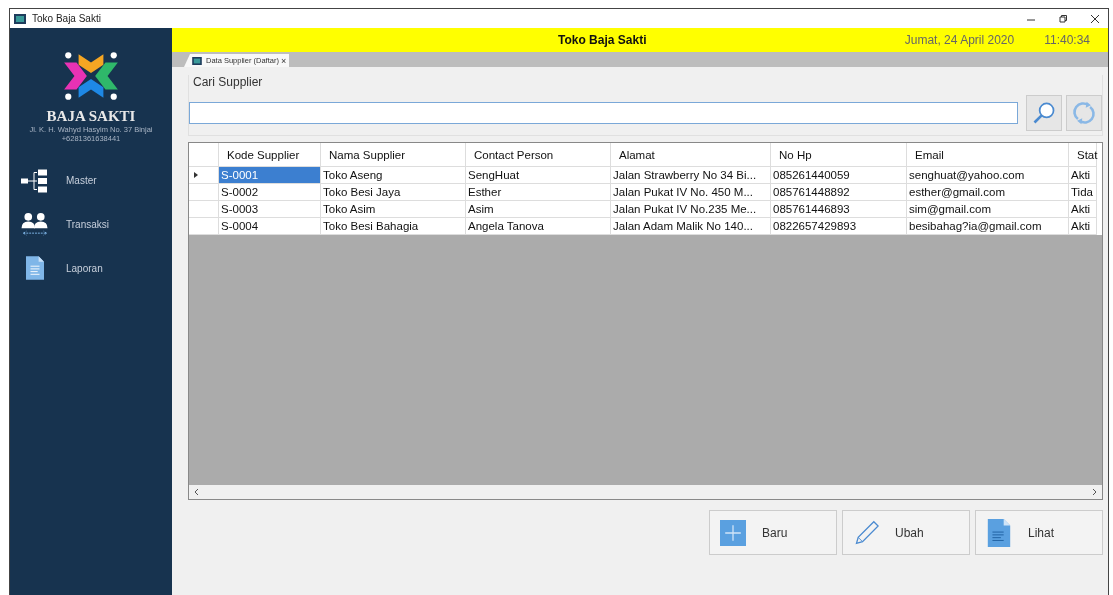  What do you see at coordinates (196, 175) in the screenshot?
I see `current-row-icon` at bounding box center [196, 175].